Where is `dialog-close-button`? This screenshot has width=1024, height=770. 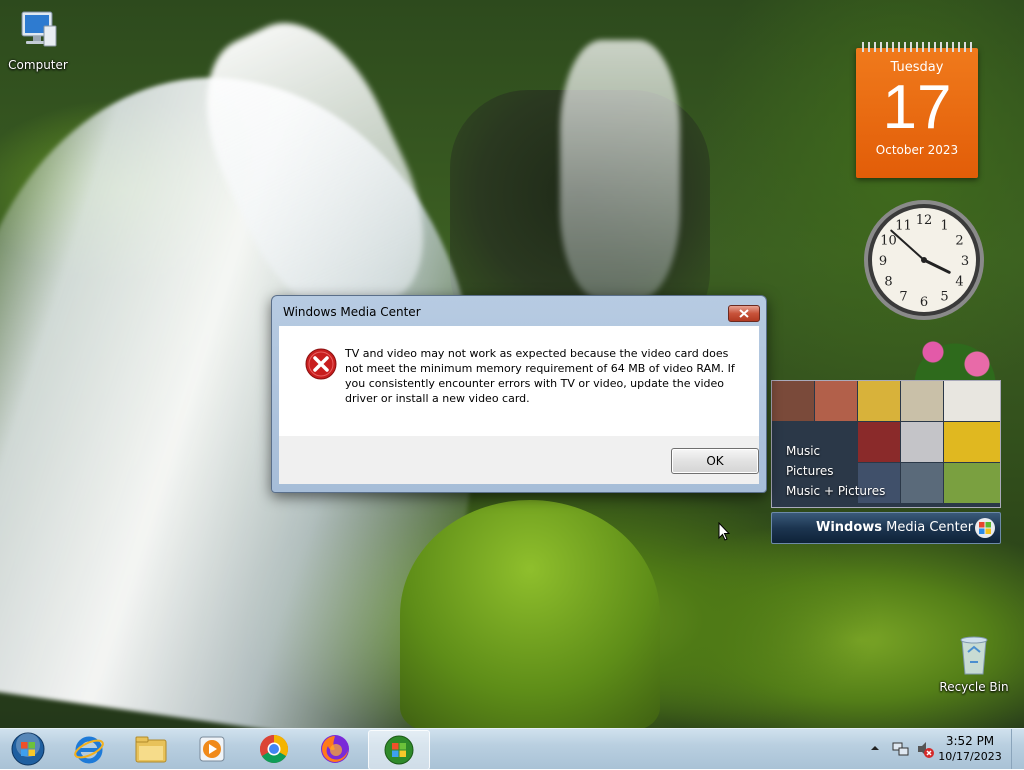 dialog-close-button is located at coordinates (744, 313).